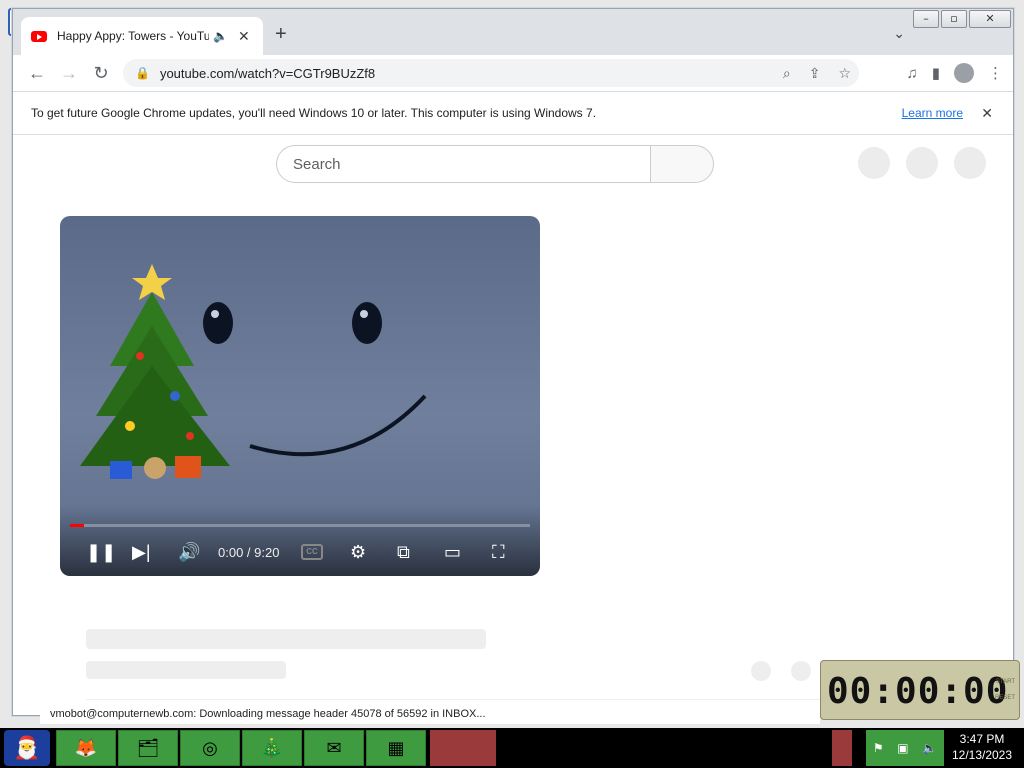 The image size is (1024, 768). I want to click on search-input: Search, so click(463, 164).